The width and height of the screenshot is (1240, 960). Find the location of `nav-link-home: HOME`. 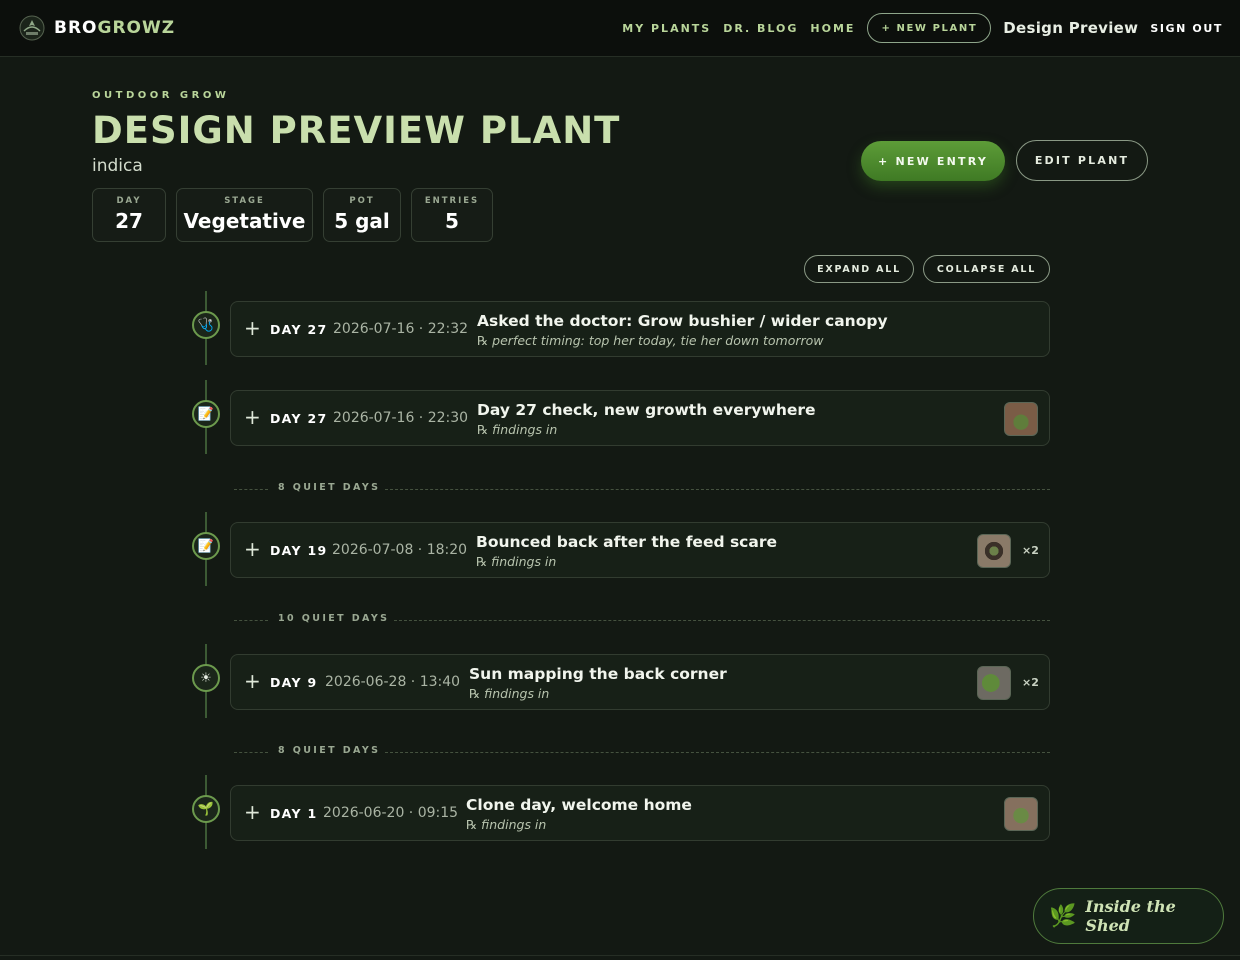

nav-link-home: HOME is located at coordinates (832, 28).